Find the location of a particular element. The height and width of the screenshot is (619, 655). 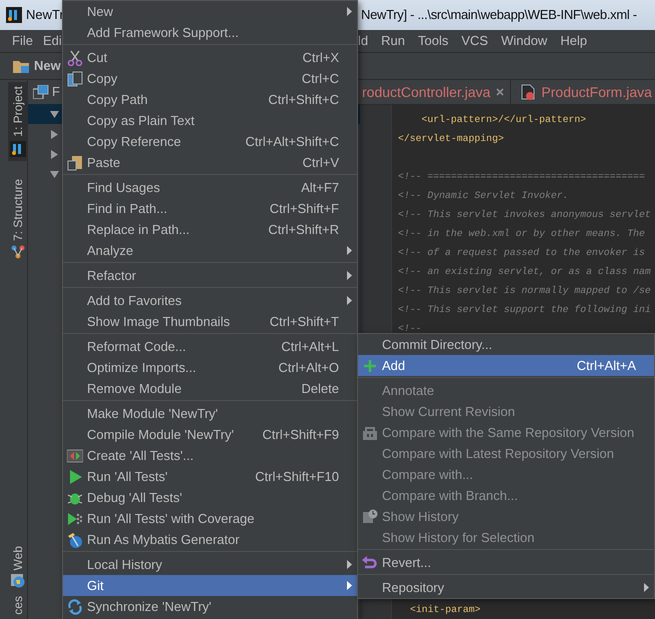

shortcut-label: Ctrl+Shift+R is located at coordinates (303, 229).